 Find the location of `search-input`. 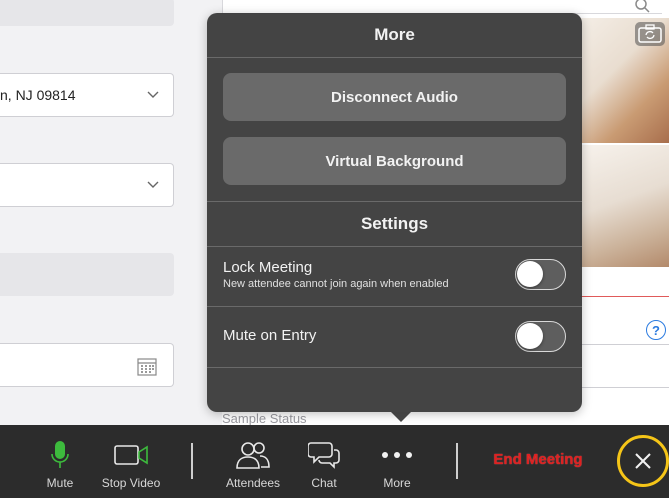

search-input is located at coordinates (442, 7).